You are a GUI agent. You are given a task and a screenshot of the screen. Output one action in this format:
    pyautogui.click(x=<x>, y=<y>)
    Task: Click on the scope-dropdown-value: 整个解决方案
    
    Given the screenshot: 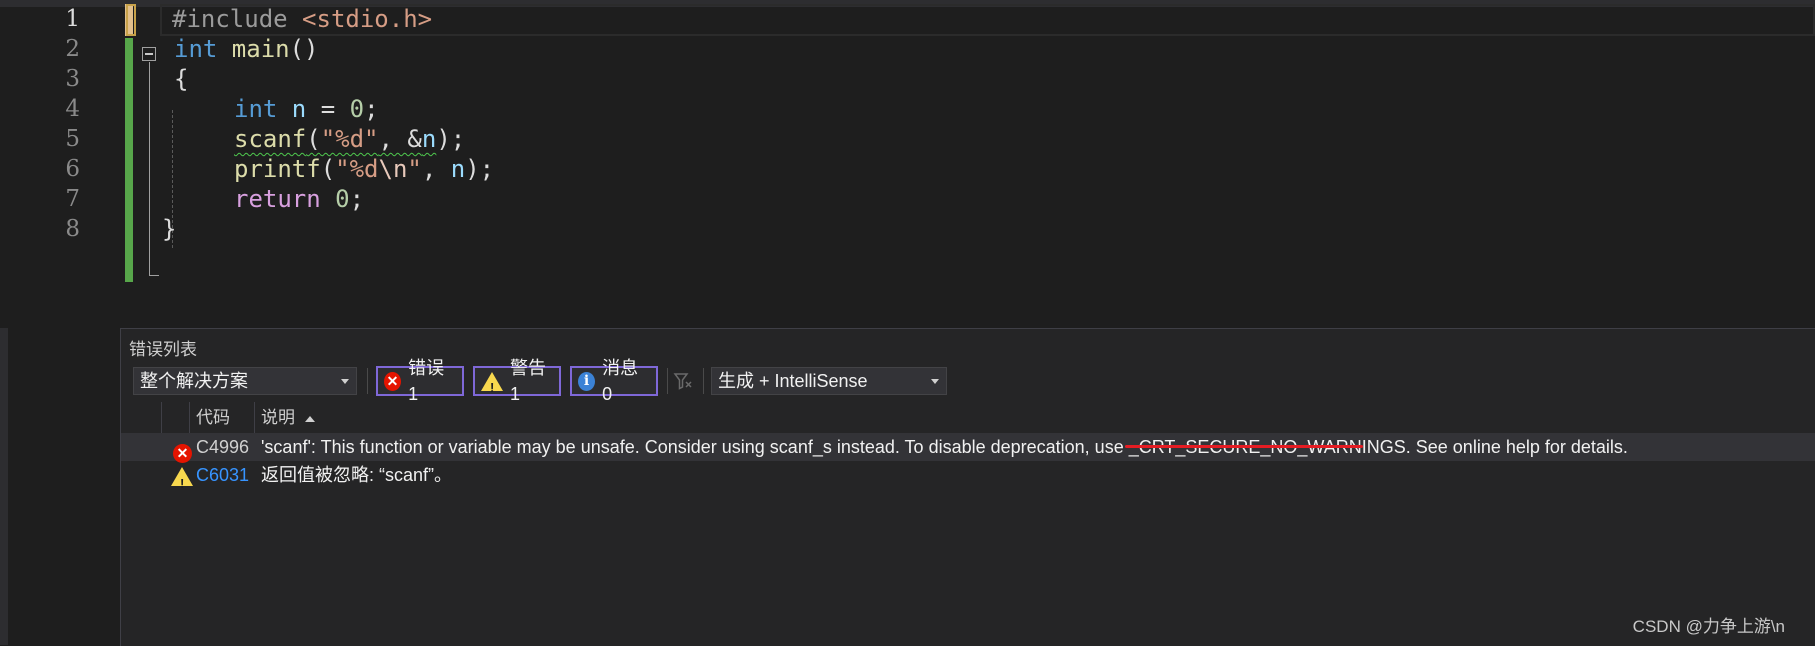 What is the action you would take?
    pyautogui.click(x=194, y=381)
    